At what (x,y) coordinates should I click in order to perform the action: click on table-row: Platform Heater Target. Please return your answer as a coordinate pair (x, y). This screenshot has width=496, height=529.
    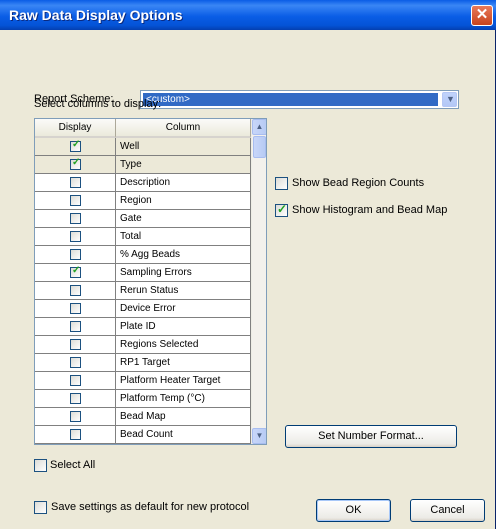
    Looking at the image, I should click on (143, 381).